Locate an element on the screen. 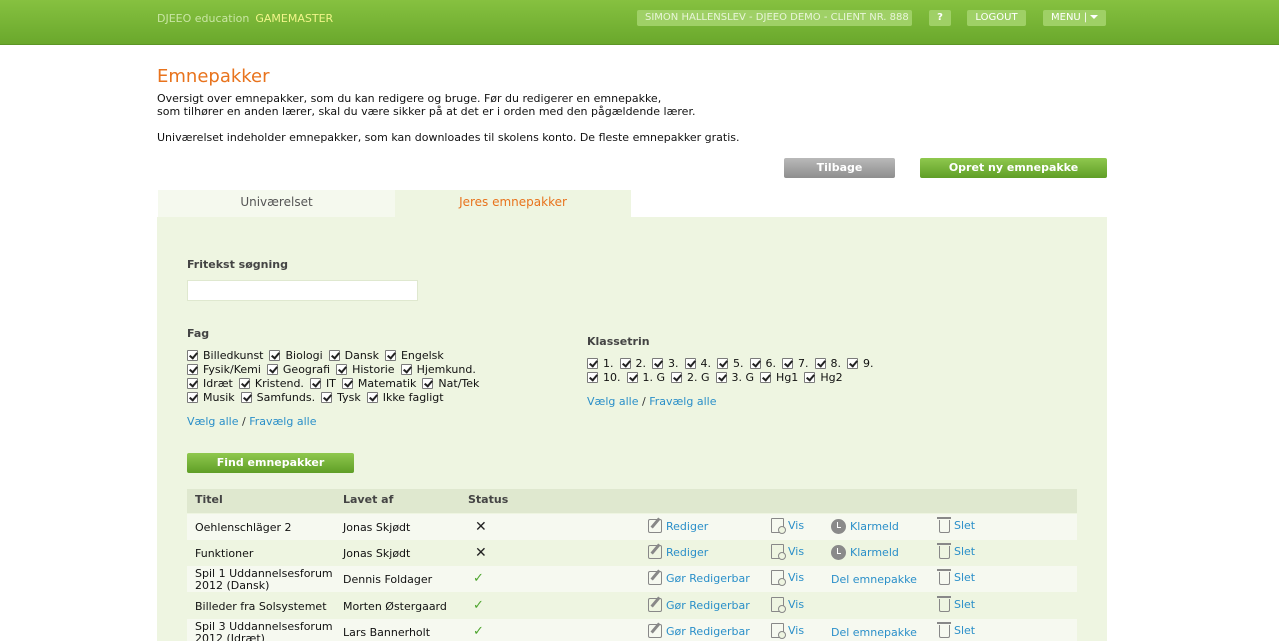 The width and height of the screenshot is (1279, 641). fag-checkbox-item: Kristend. is located at coordinates (271, 383).